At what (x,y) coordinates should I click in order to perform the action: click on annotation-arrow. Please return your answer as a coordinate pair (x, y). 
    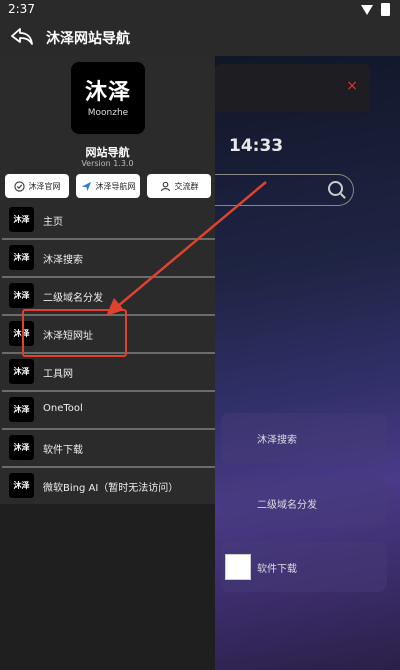
    Looking at the image, I should click on (186, 248).